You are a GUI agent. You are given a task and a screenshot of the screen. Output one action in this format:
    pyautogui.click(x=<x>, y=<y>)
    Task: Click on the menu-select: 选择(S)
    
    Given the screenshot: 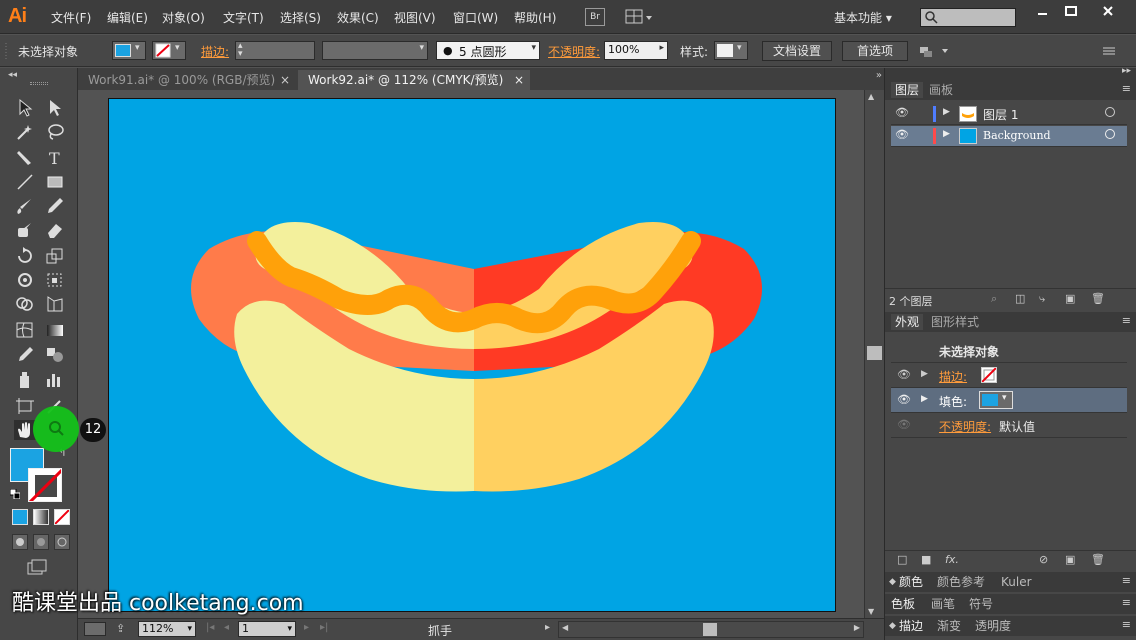 What is the action you would take?
    pyautogui.click(x=300, y=17)
    